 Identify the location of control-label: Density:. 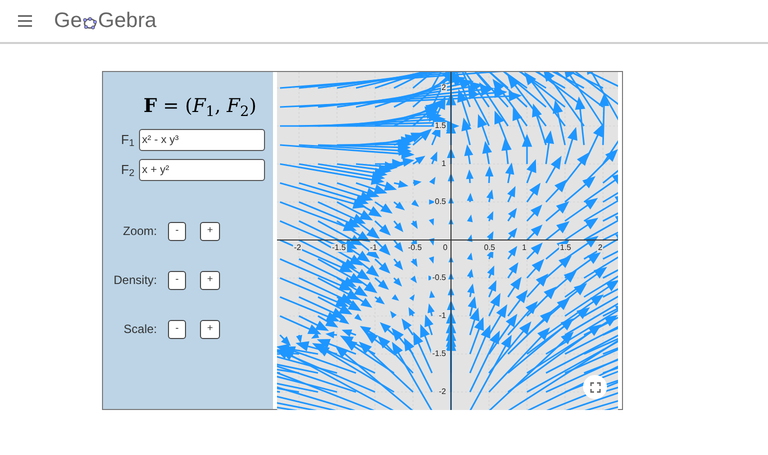
(134, 280).